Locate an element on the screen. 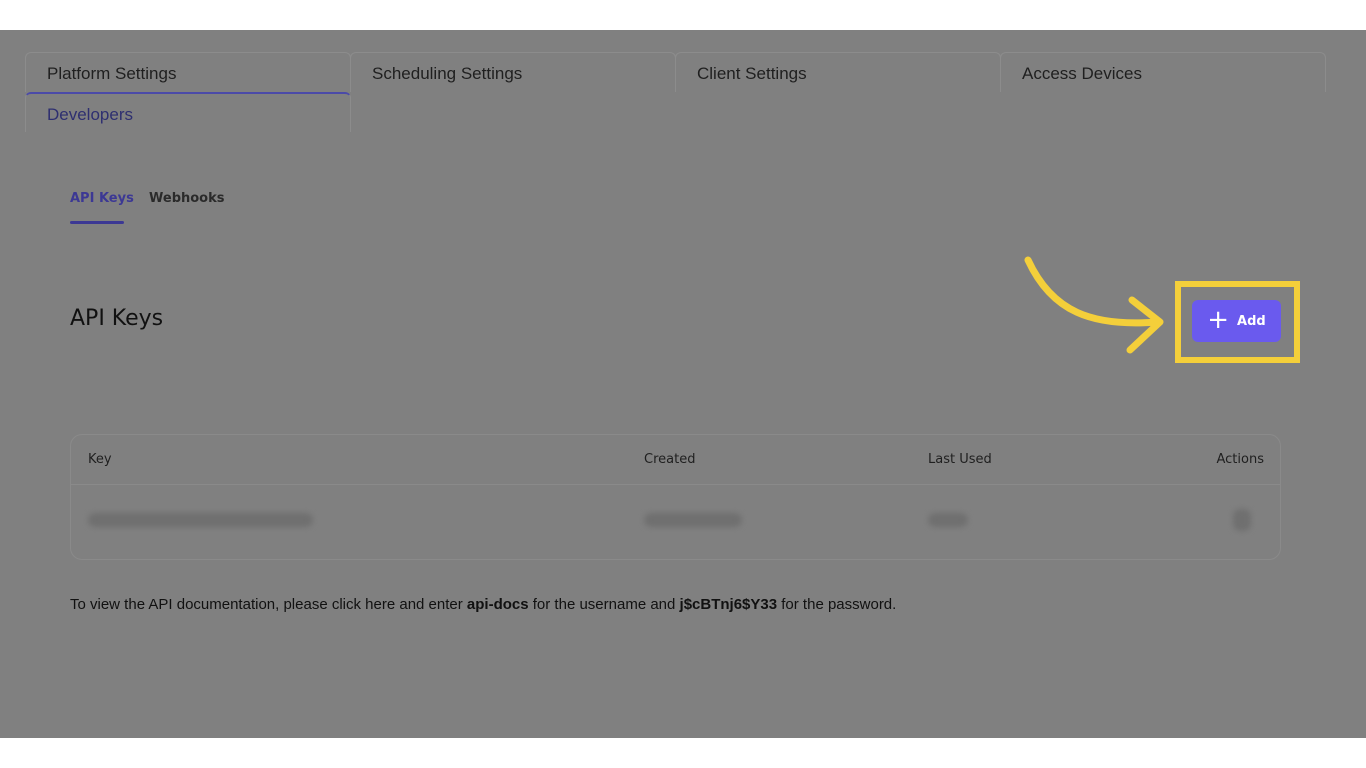  page-title: API Keys is located at coordinates (117, 318).